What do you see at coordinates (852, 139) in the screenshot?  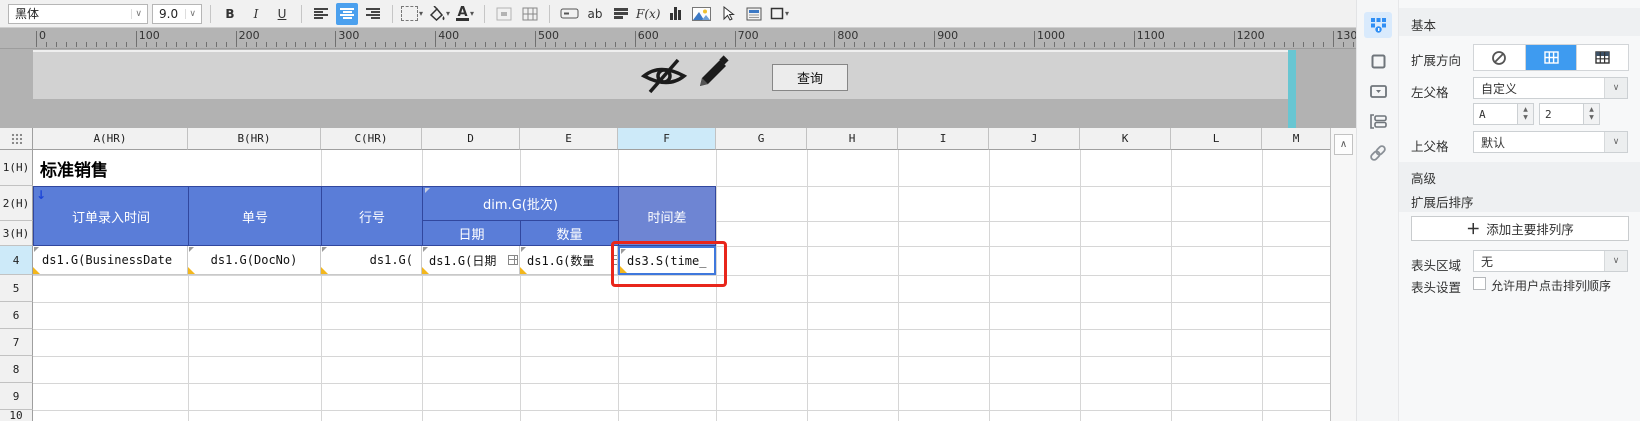 I see `column-header-h: H` at bounding box center [852, 139].